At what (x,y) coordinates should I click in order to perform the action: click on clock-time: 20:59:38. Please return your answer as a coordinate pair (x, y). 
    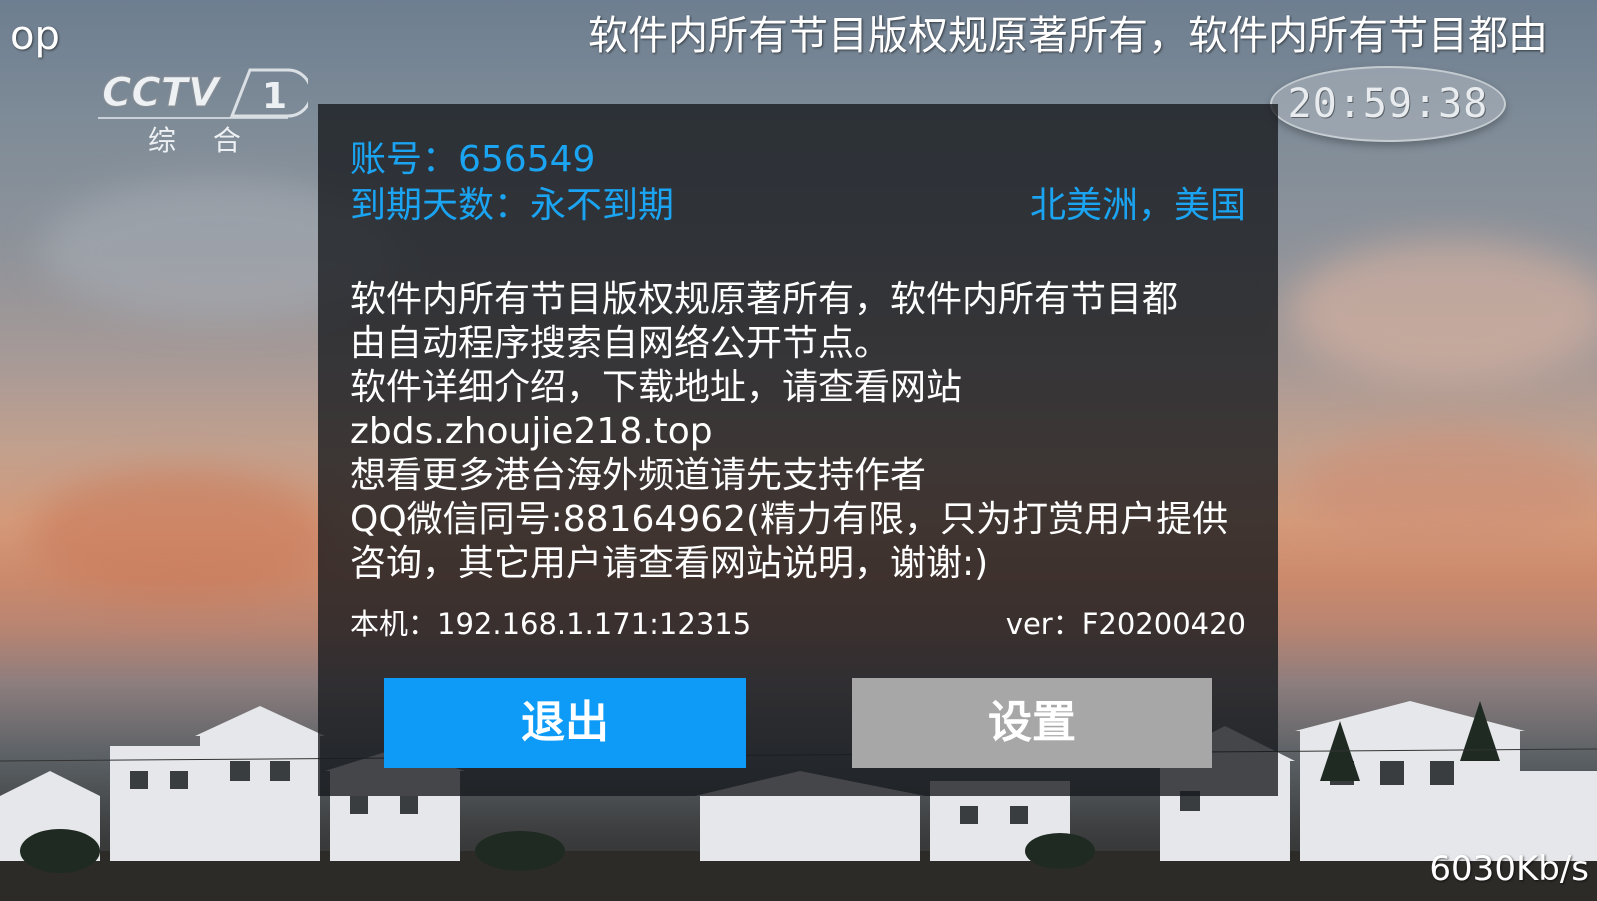
    Looking at the image, I should click on (1388, 104).